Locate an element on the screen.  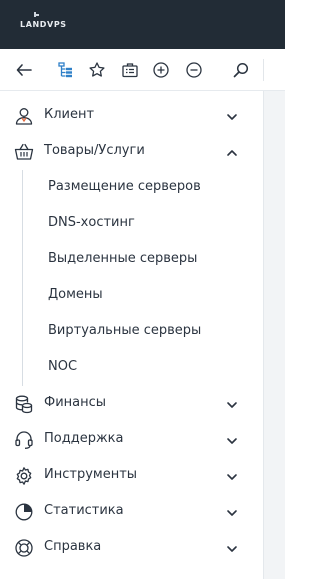
submenu-item-dns-hosting: DNS-хостинг is located at coordinates (131, 224).